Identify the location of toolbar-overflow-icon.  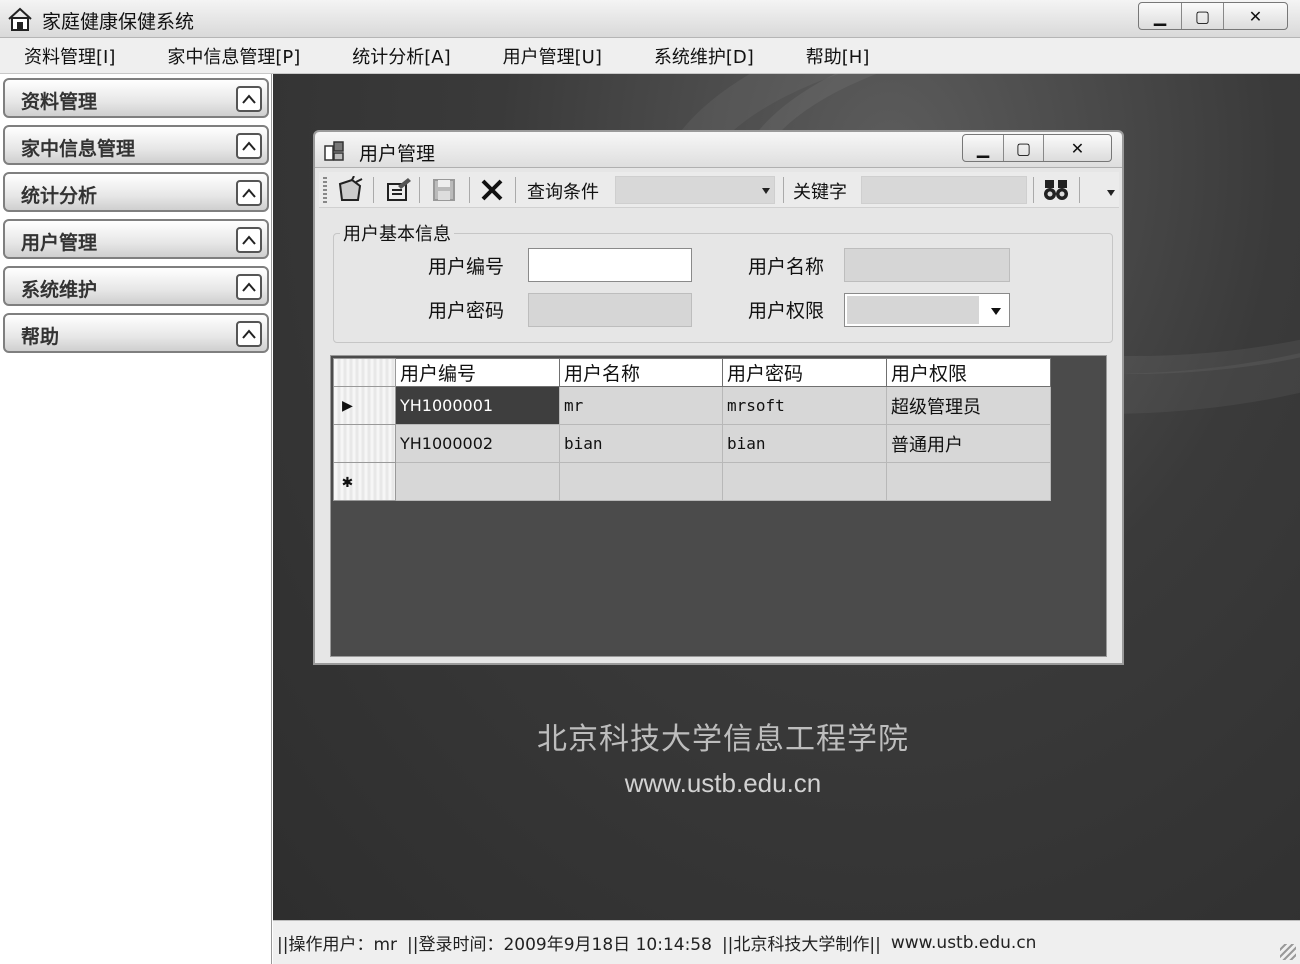
(1111, 193).